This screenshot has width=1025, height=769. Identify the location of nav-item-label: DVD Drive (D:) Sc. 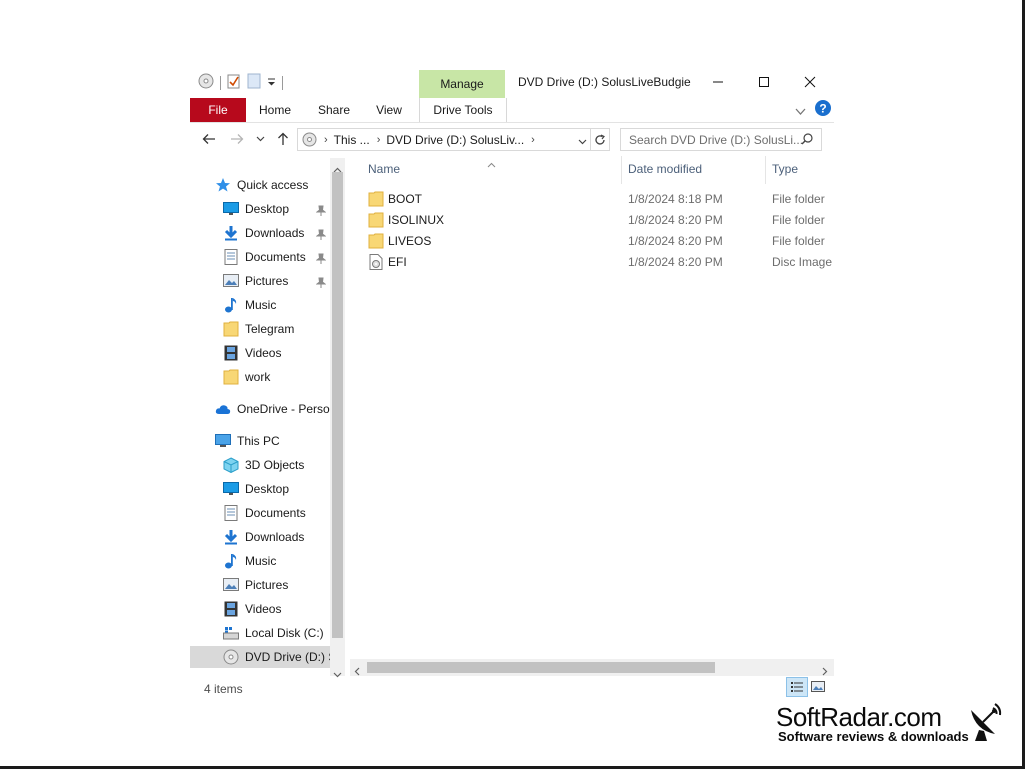
(294, 657).